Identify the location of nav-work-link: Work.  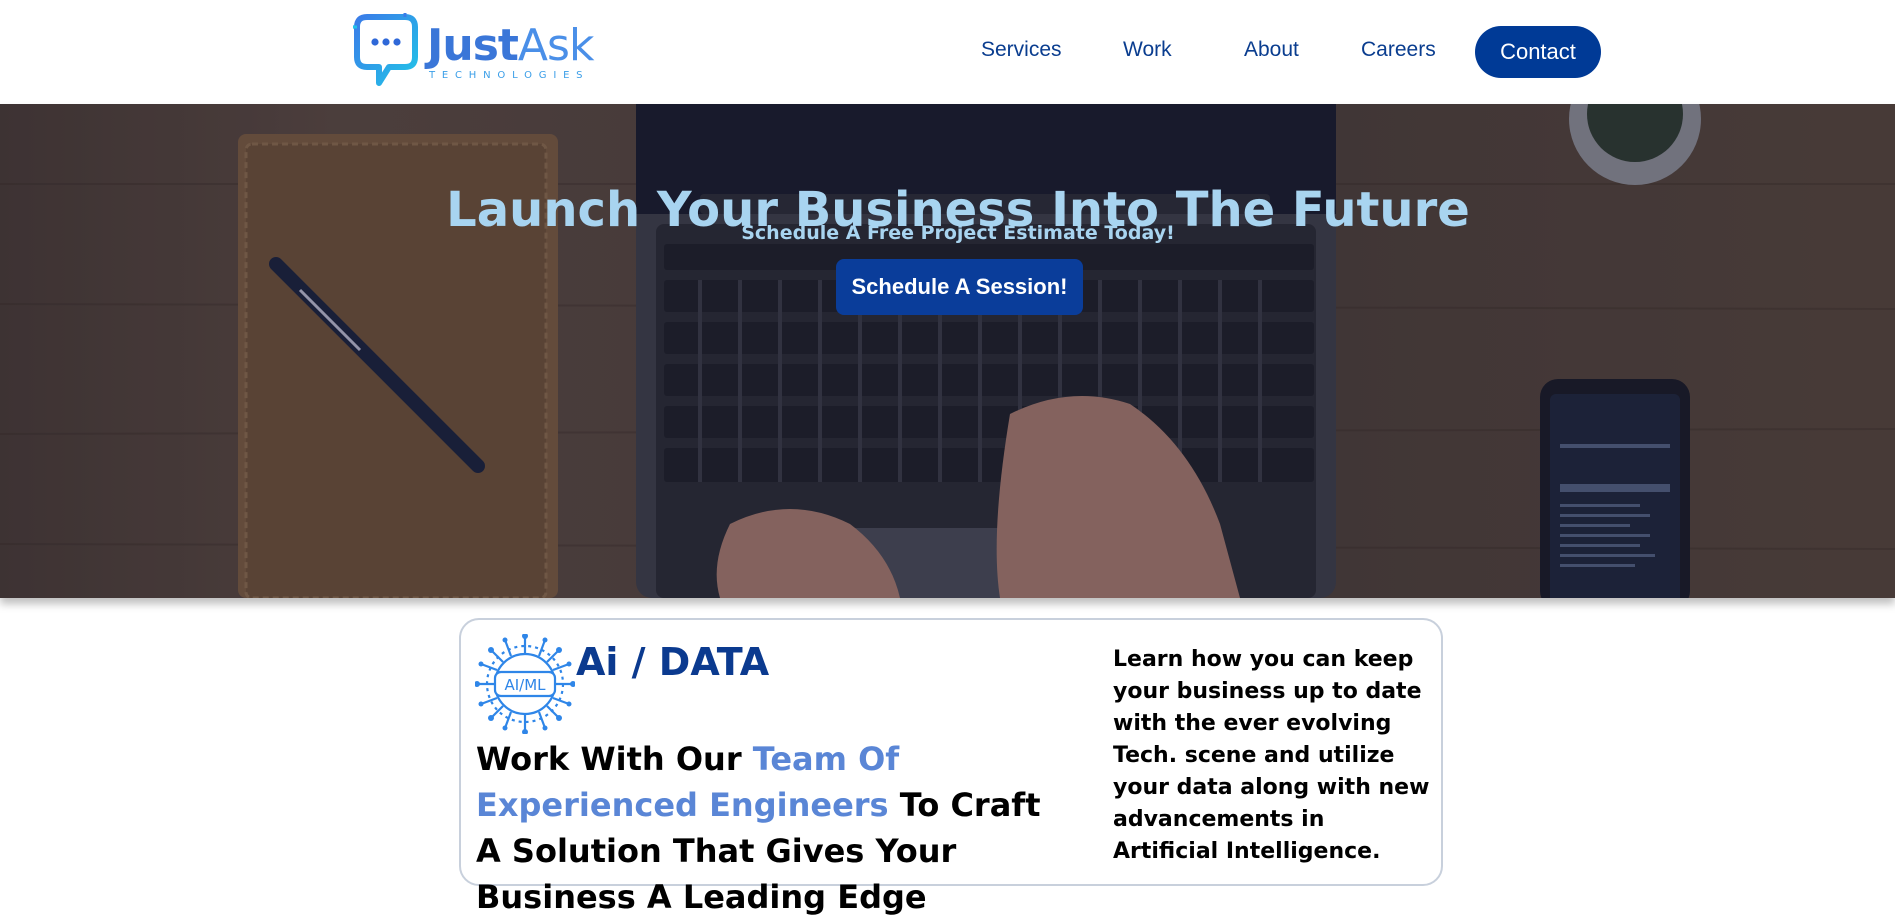
(1147, 50).